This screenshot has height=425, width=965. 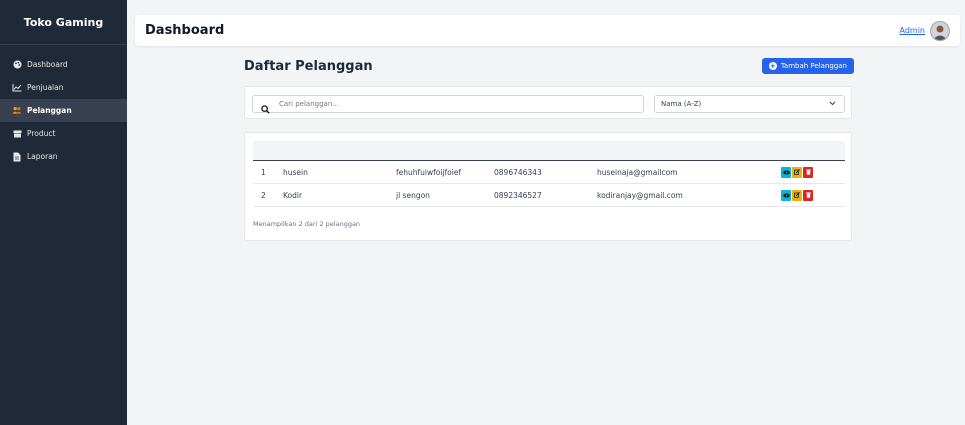 I want to click on file-icon, so click(x=17, y=157).